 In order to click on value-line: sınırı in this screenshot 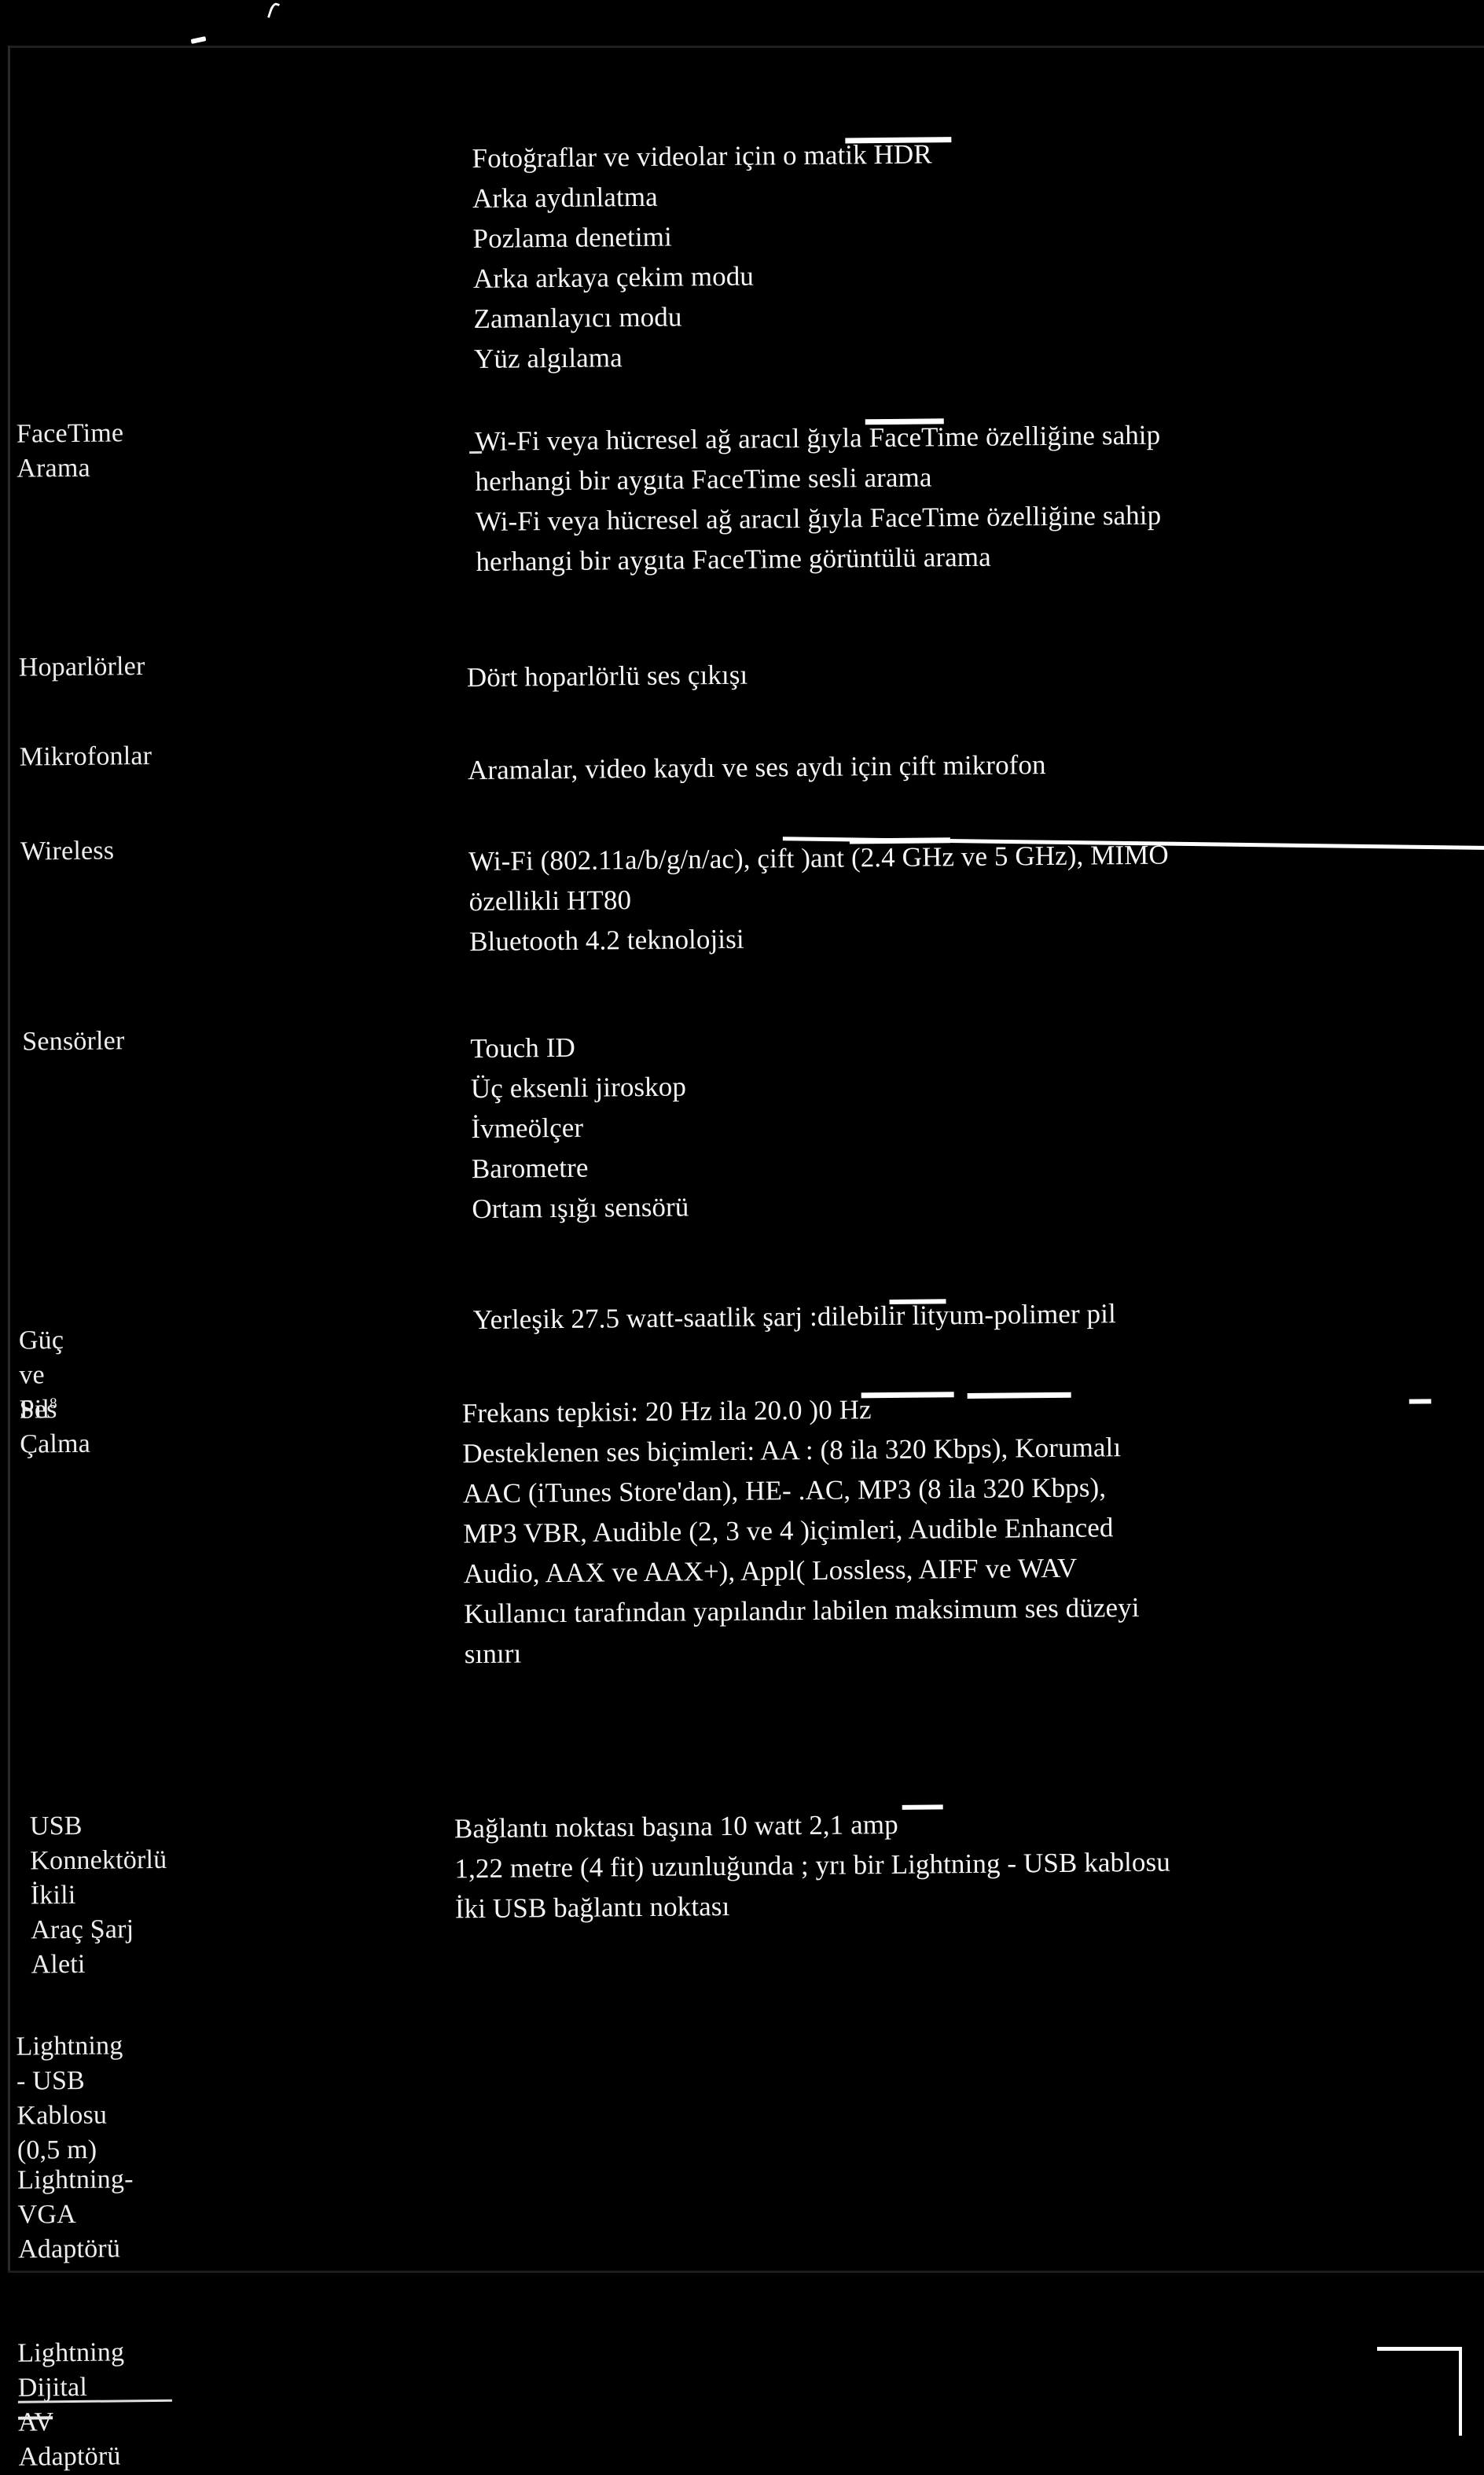, I will do `click(493, 1654)`.